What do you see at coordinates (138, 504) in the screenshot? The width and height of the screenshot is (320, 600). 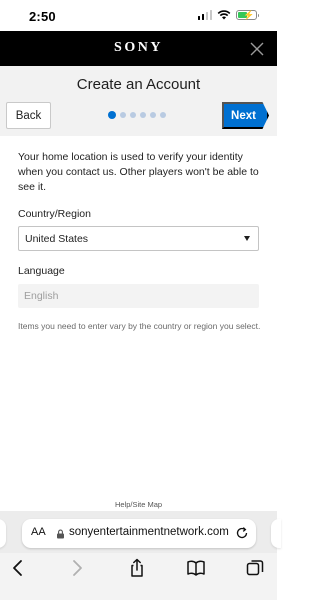 I see `help-site-map-link: Help/Site Map` at bounding box center [138, 504].